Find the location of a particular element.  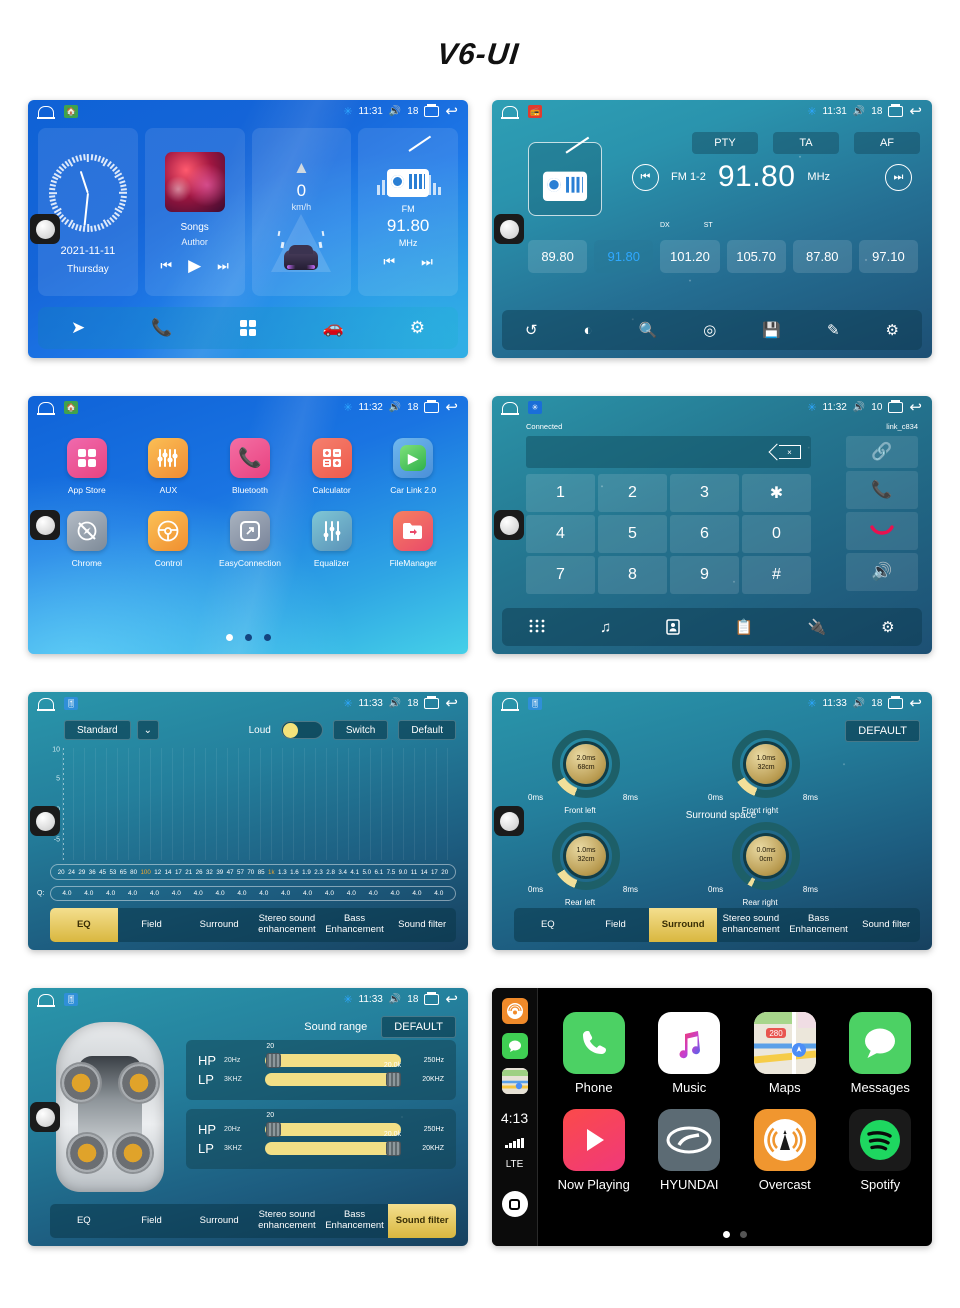

drive-widget: ▲ 0 km/h is located at coordinates (301, 212).